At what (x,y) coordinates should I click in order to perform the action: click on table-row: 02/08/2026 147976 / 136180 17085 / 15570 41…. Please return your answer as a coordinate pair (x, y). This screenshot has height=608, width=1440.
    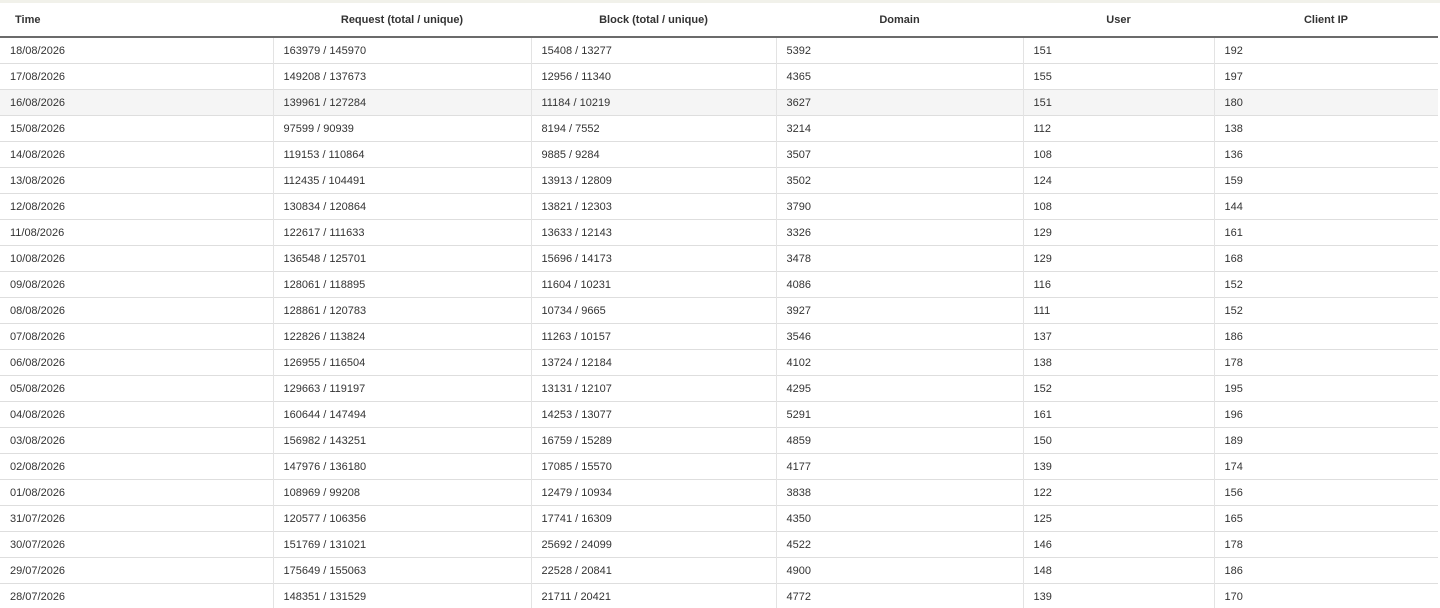
    Looking at the image, I should click on (719, 466).